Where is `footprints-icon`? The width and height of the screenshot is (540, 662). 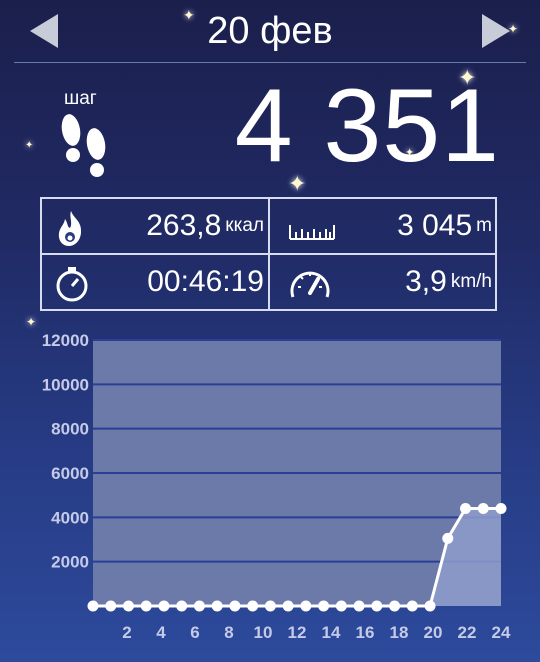
footprints-icon is located at coordinates (84, 149).